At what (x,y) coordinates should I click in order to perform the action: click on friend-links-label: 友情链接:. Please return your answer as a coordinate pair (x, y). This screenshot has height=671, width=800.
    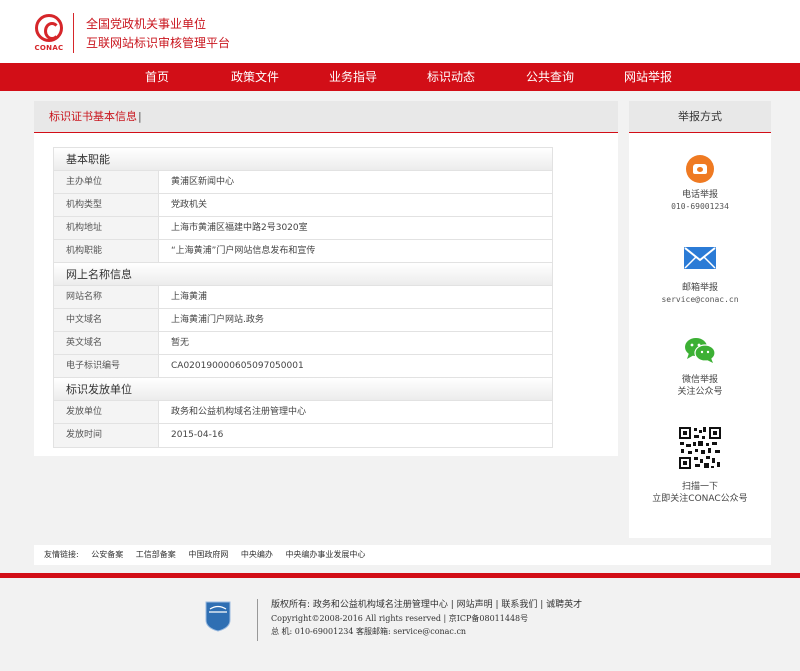
    Looking at the image, I should click on (61, 554).